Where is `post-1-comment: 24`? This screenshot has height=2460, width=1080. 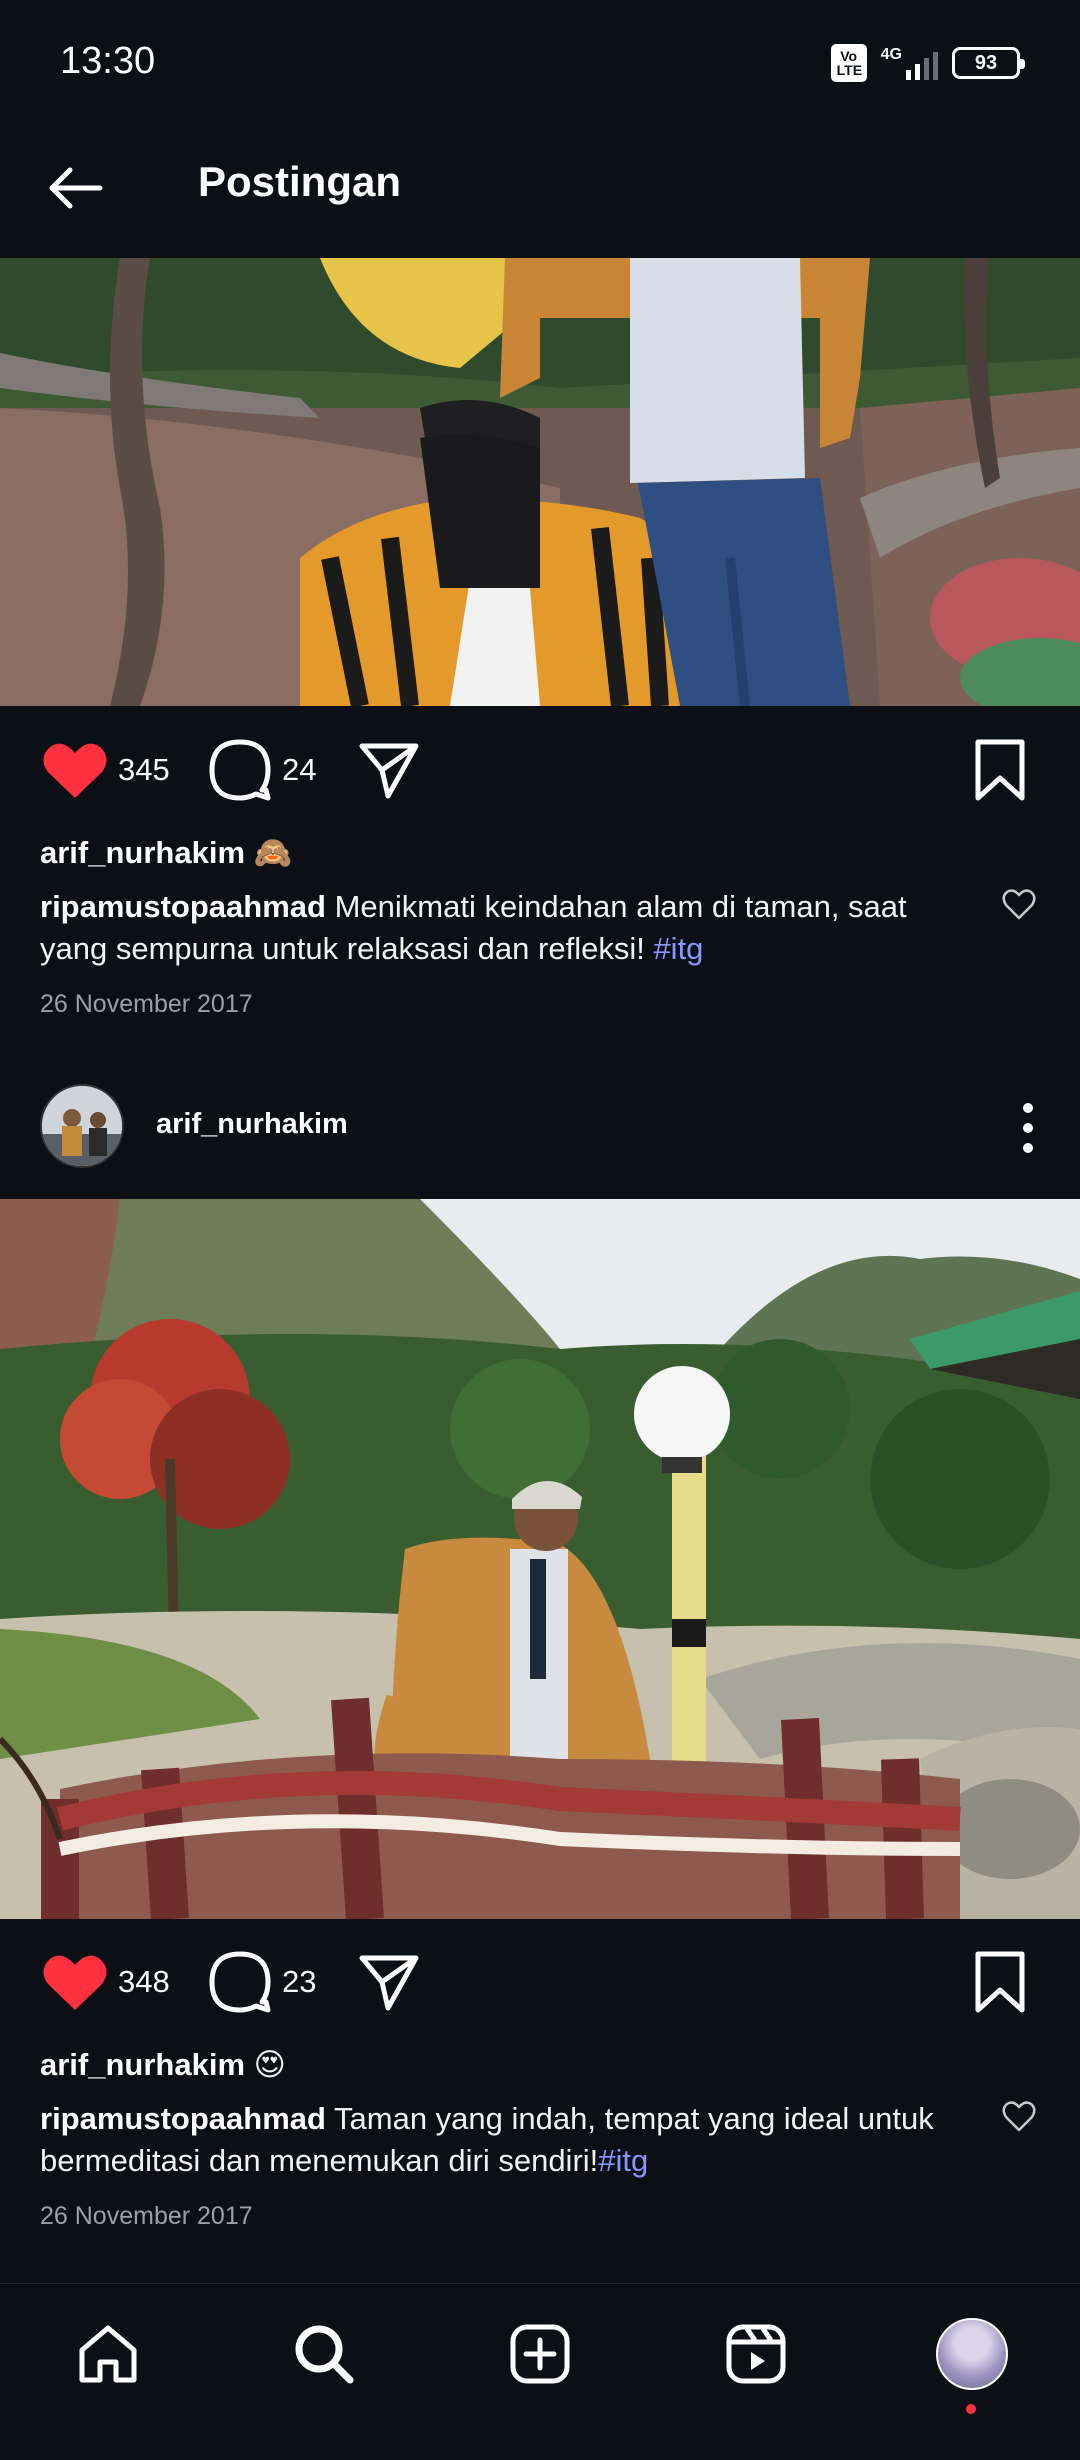 post-1-comment: 24 is located at coordinates (262, 770).